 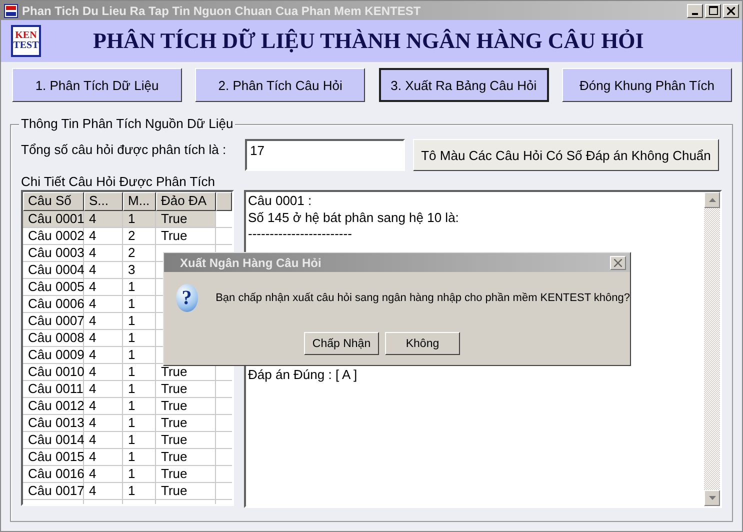 What do you see at coordinates (53, 253) in the screenshot?
I see `table-cell: Câu 0003` at bounding box center [53, 253].